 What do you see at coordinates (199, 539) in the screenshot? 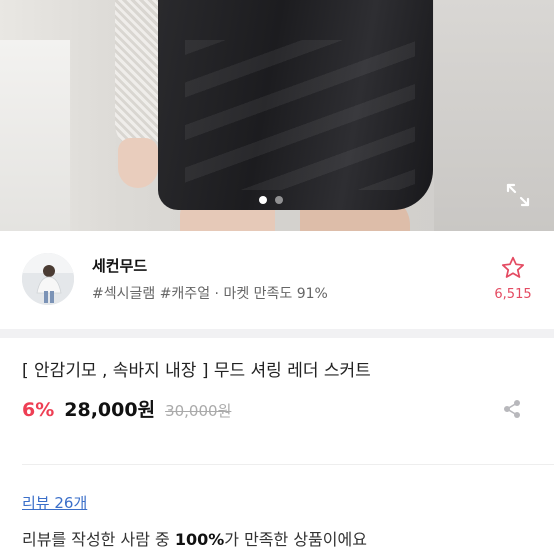
I see `review-summary-percent: 100%` at bounding box center [199, 539].